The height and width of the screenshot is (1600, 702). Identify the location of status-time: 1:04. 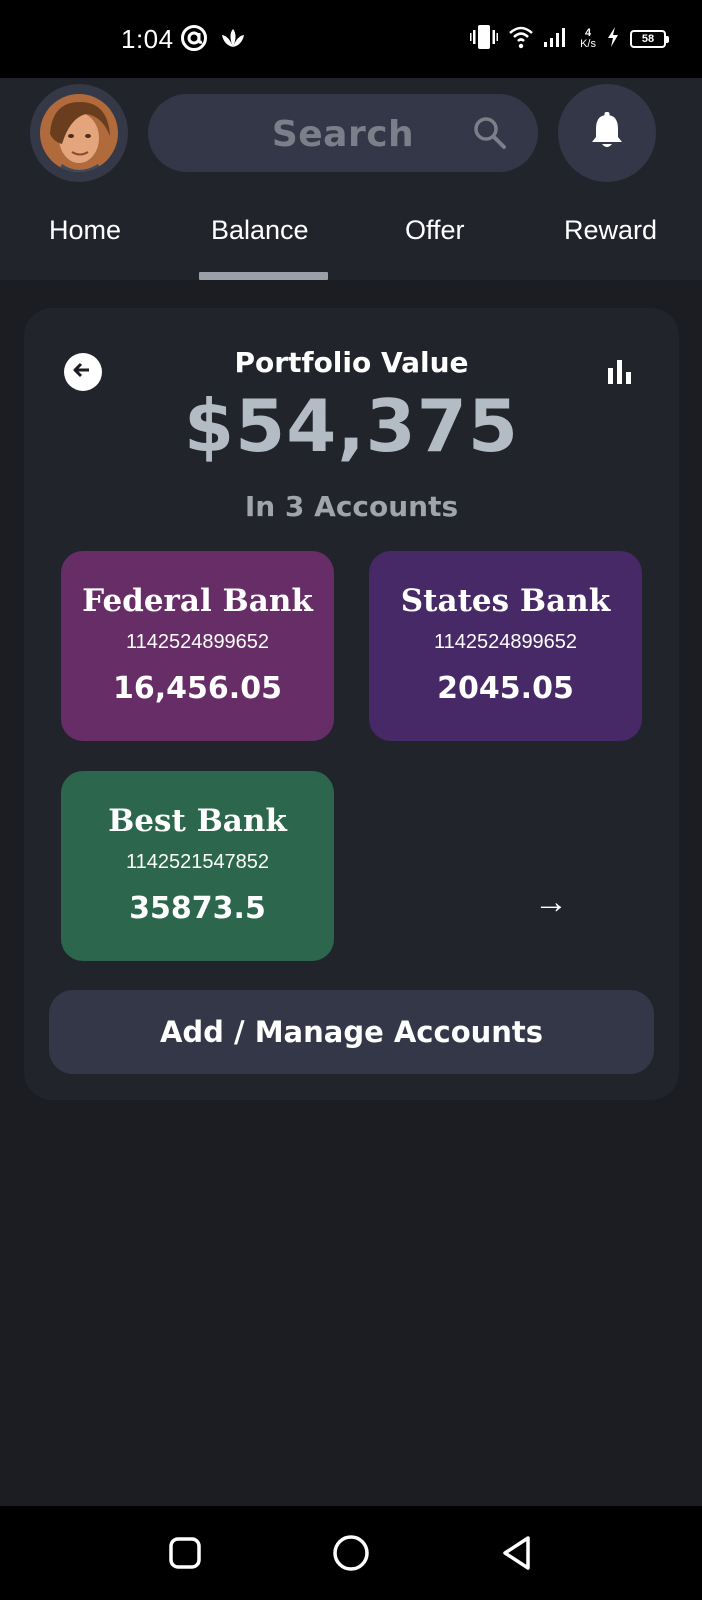
(147, 39).